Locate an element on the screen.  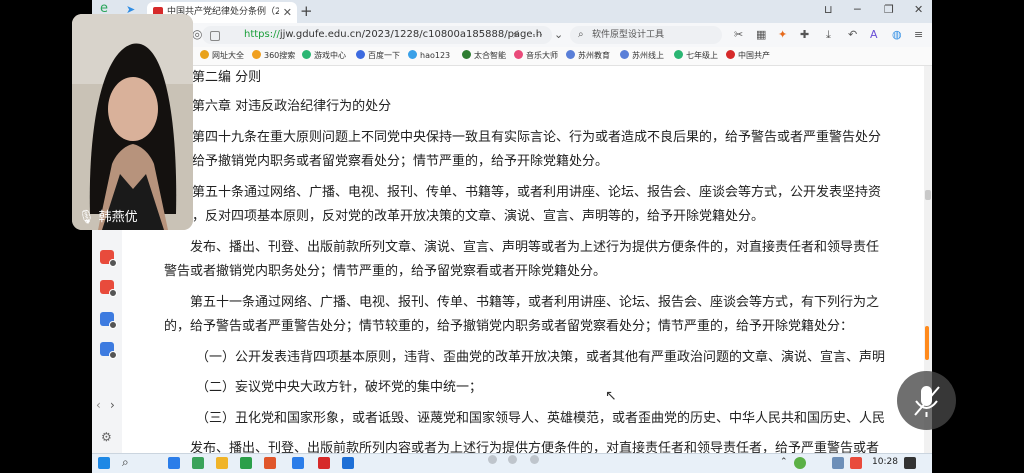
taskbar-folder-icon is located at coordinates (222, 463).